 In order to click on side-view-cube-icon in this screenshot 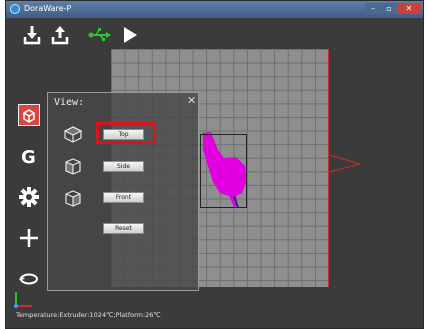, I will do `click(73, 166)`.